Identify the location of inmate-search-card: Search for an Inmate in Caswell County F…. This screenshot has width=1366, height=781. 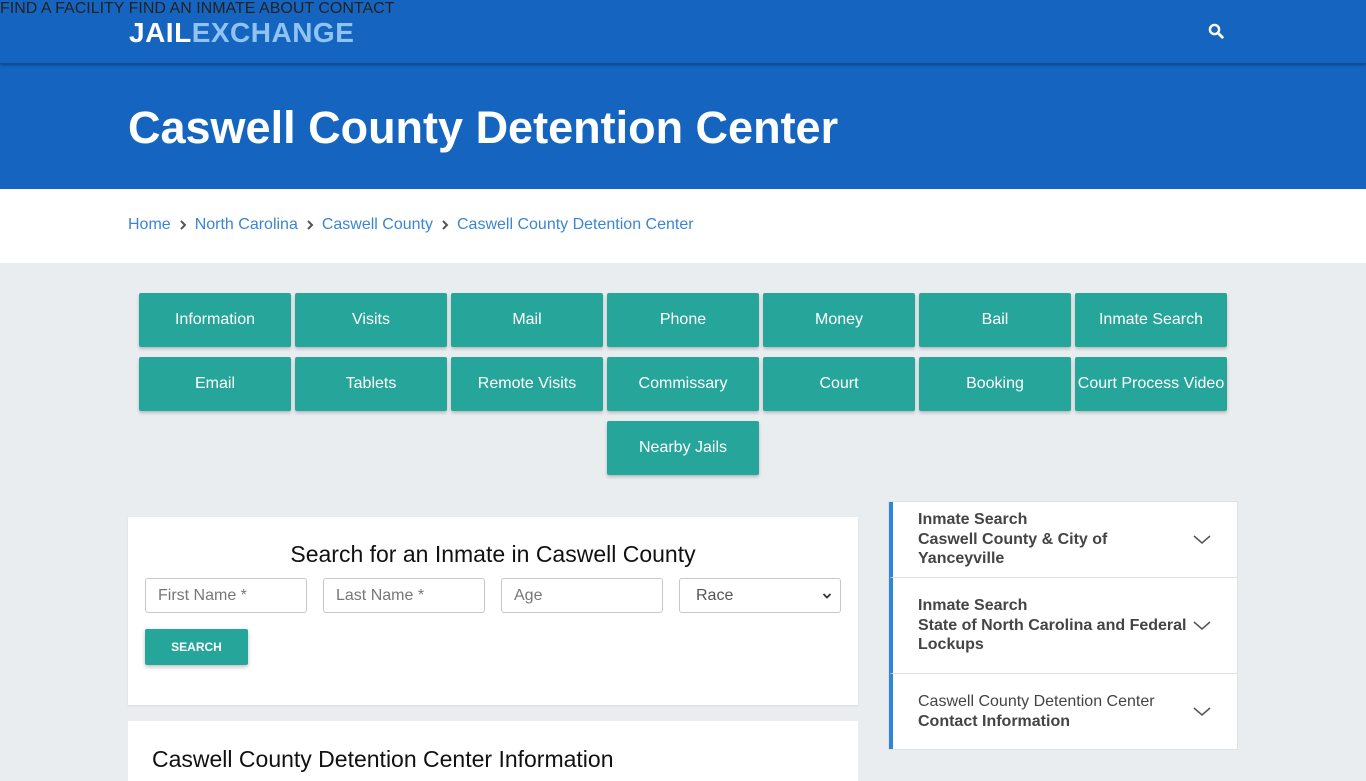
(493, 611).